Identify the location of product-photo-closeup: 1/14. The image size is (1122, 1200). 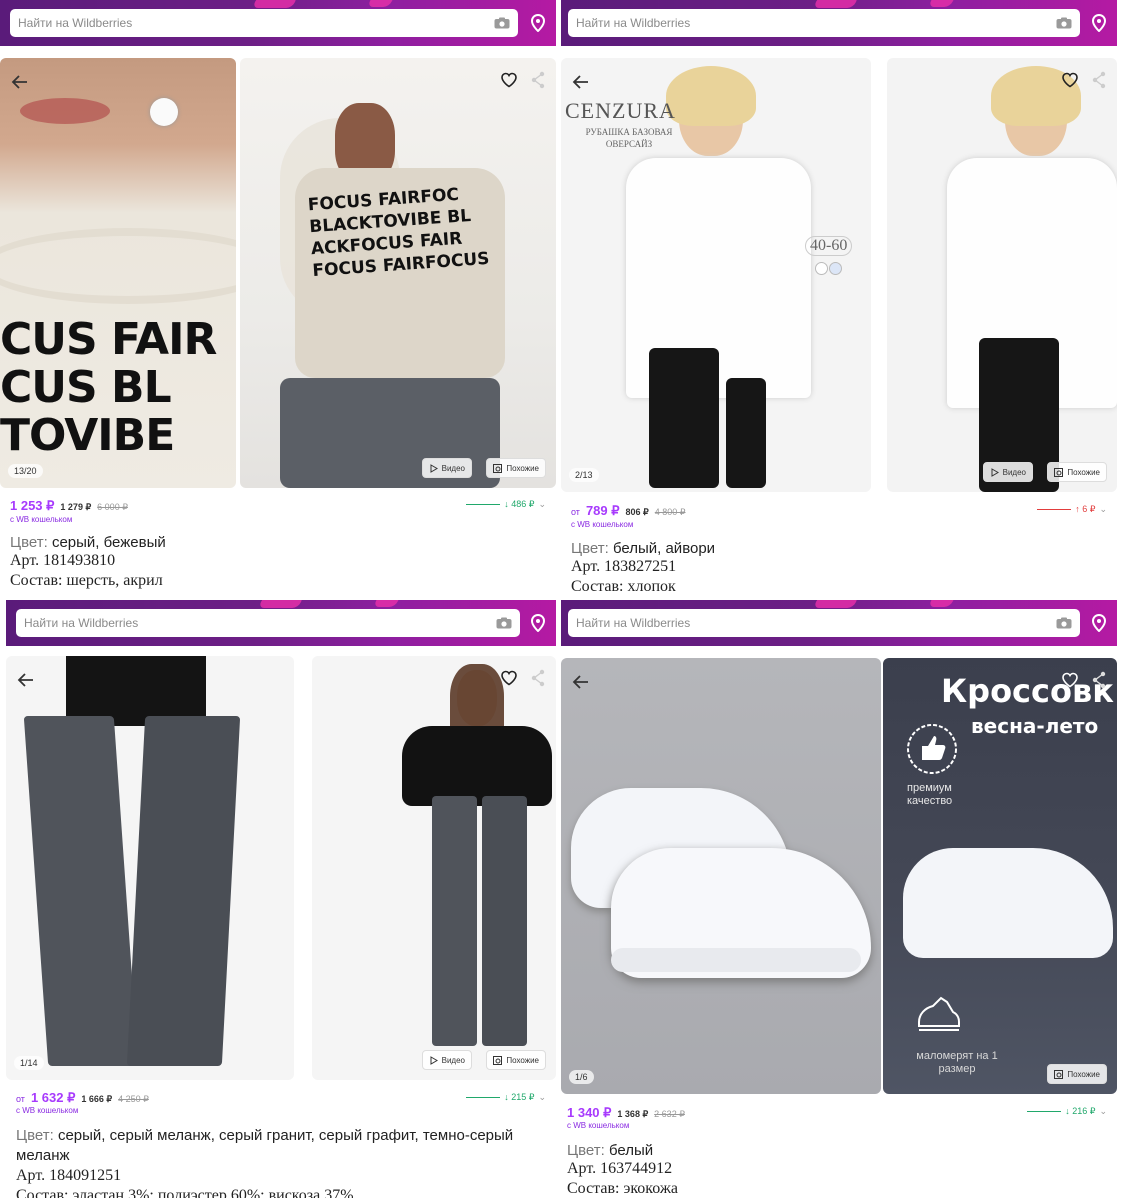
(150, 868).